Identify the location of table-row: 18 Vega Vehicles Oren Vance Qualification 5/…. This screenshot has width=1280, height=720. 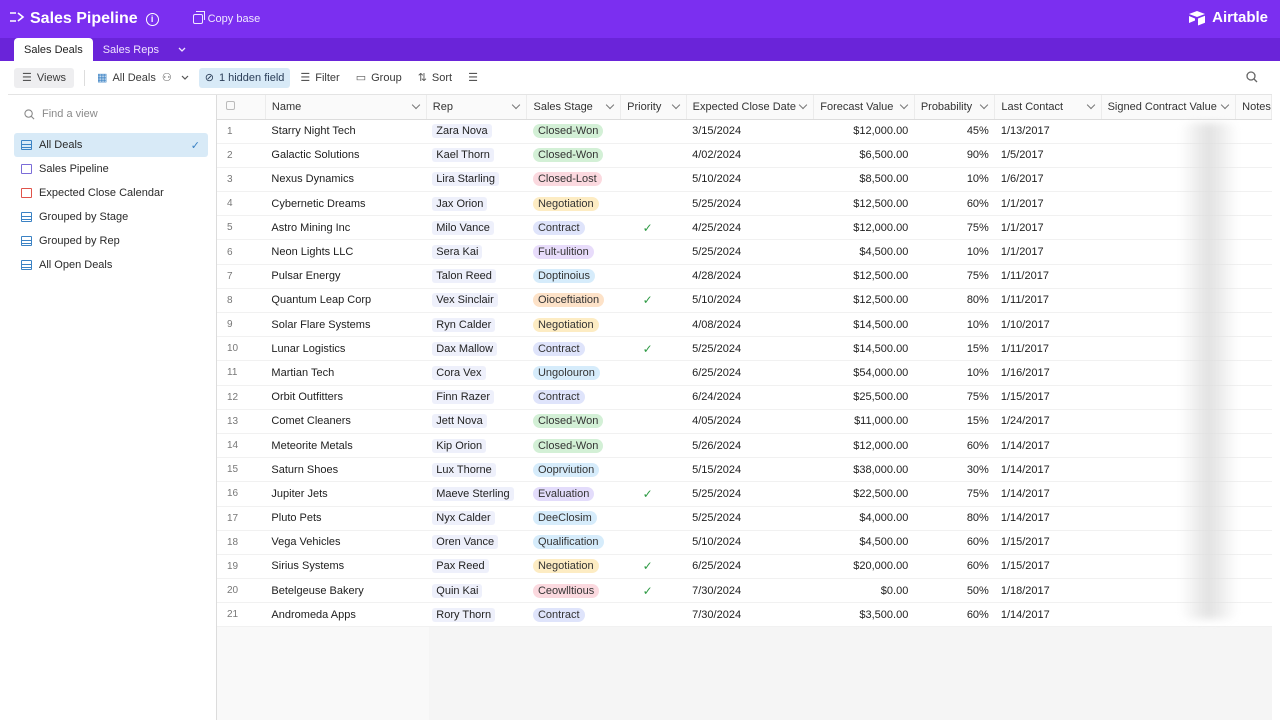
(744, 542).